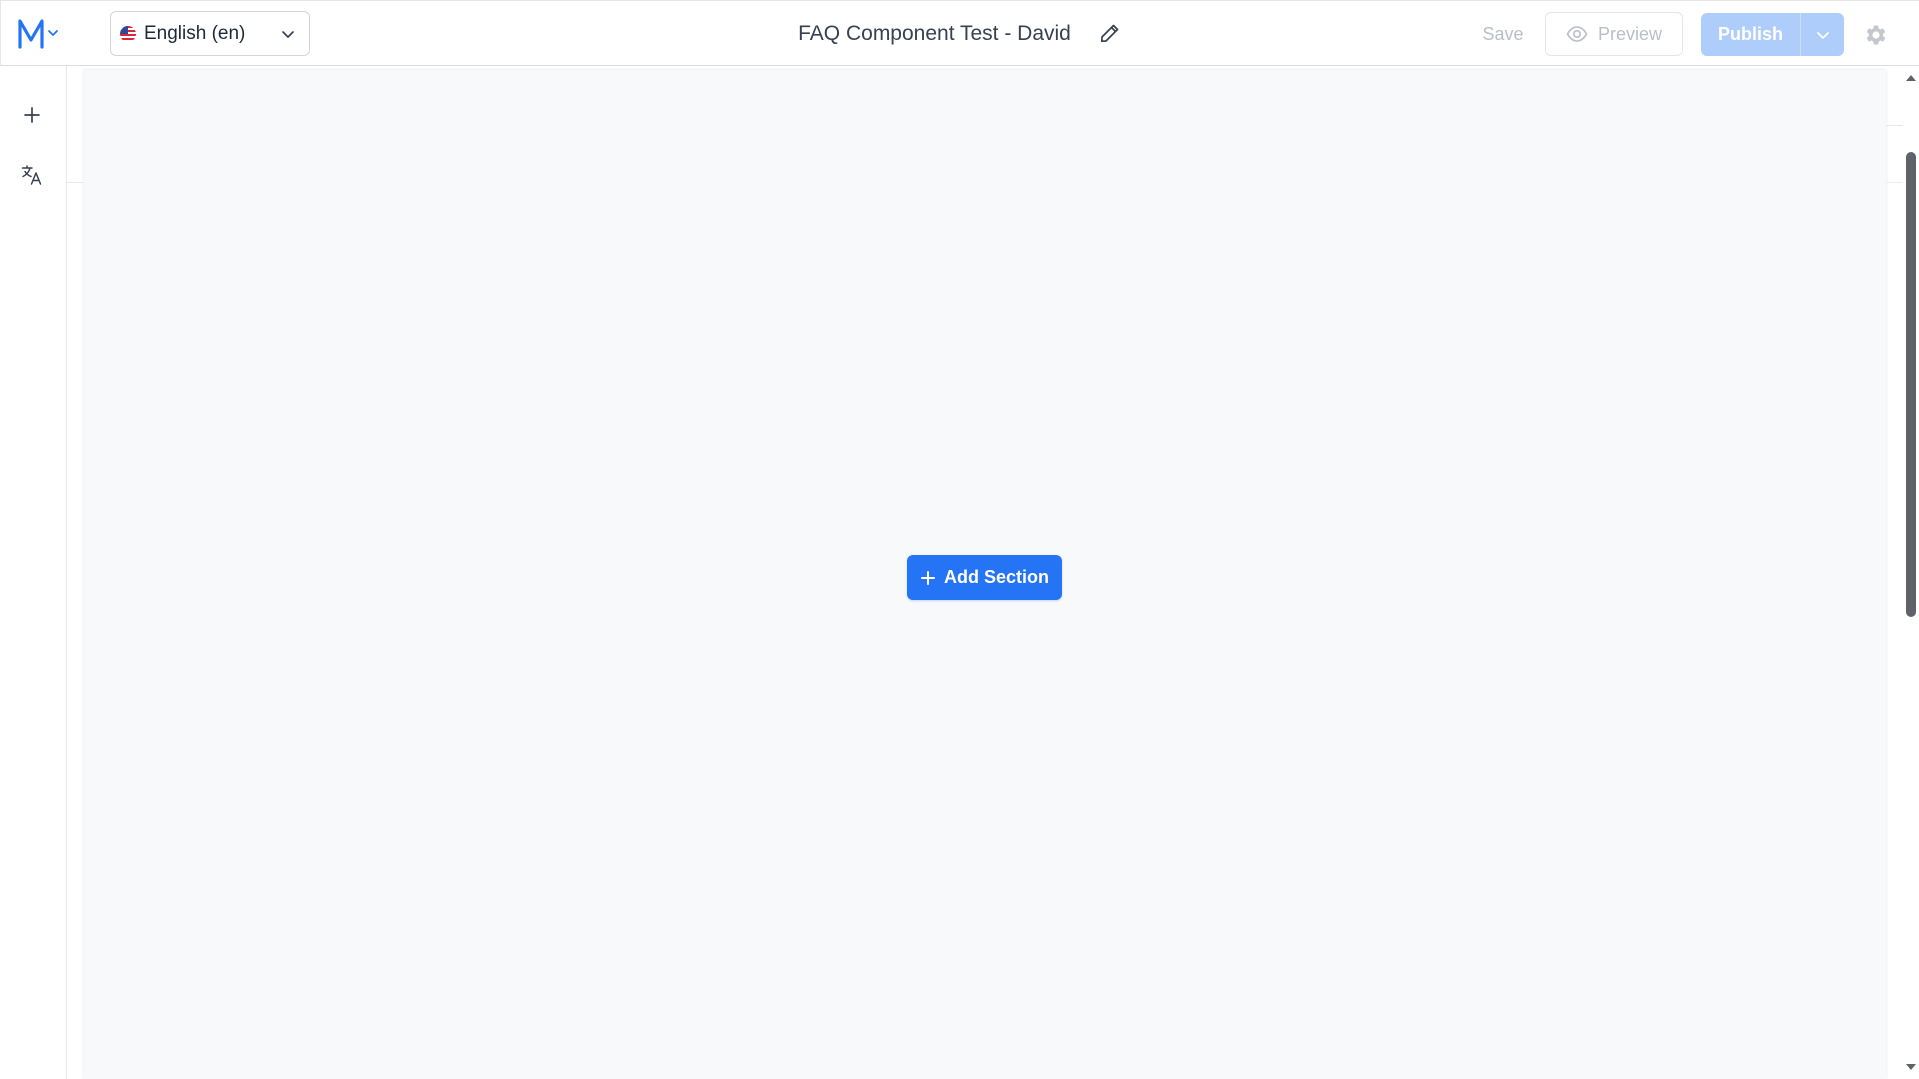 This screenshot has width=1919, height=1079. What do you see at coordinates (33, 572) in the screenshot?
I see `left-sidebar` at bounding box center [33, 572].